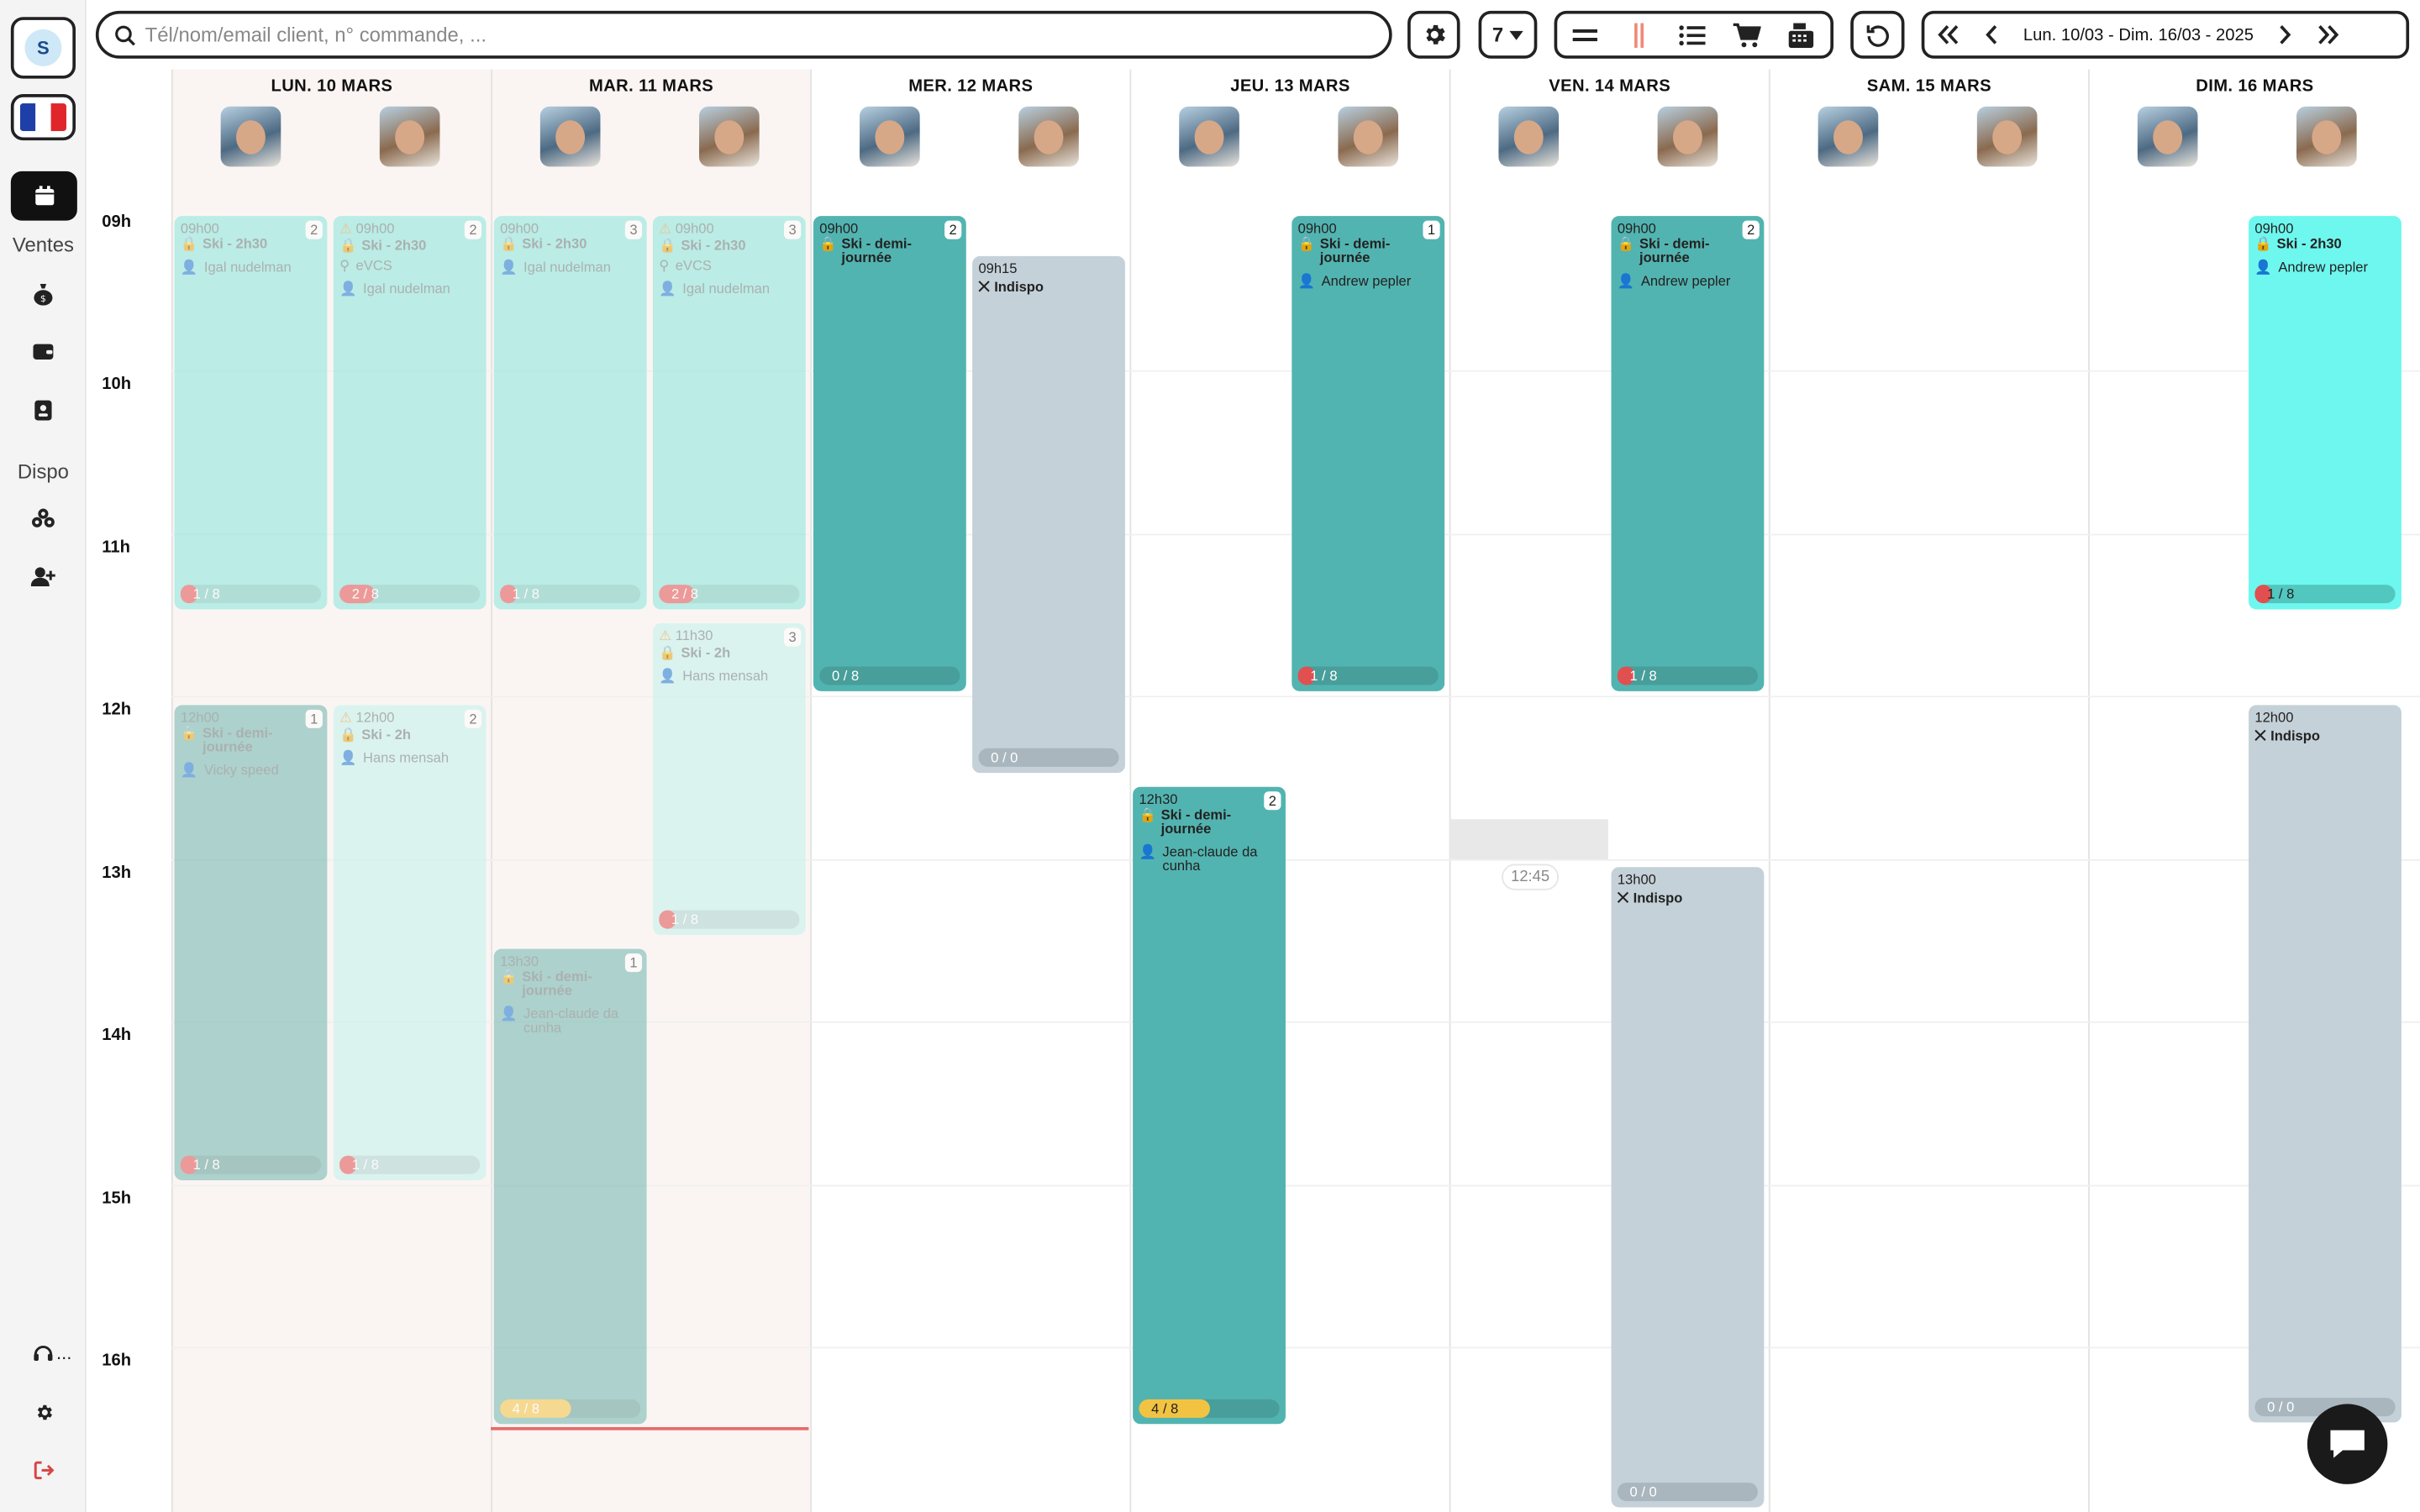 This screenshot has width=2420, height=1512. What do you see at coordinates (314, 718) in the screenshot?
I see `event-count-badge: 1` at bounding box center [314, 718].